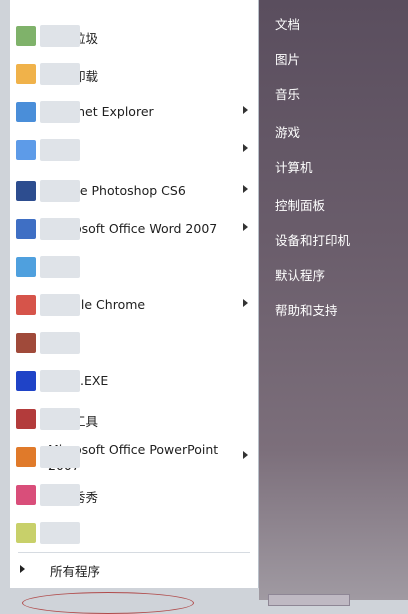 The height and width of the screenshot is (614, 408). Describe the element at coordinates (134, 495) in the screenshot. I see `program-item: 美图秀秀` at that location.